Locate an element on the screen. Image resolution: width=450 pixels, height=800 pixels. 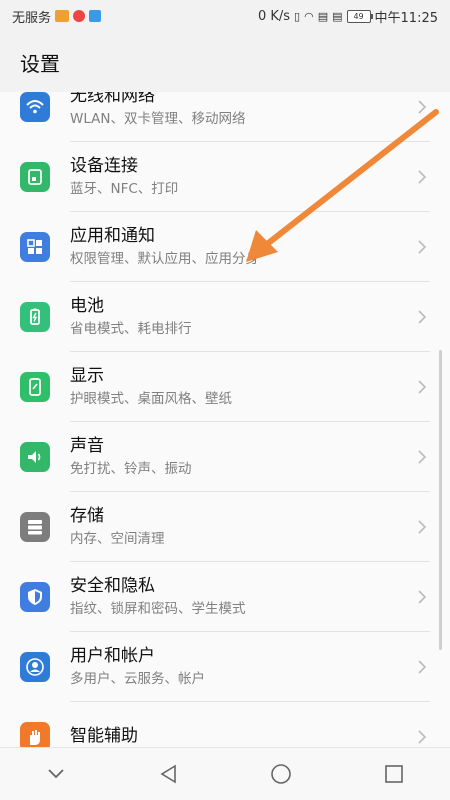
user-icon is located at coordinates (35, 667).